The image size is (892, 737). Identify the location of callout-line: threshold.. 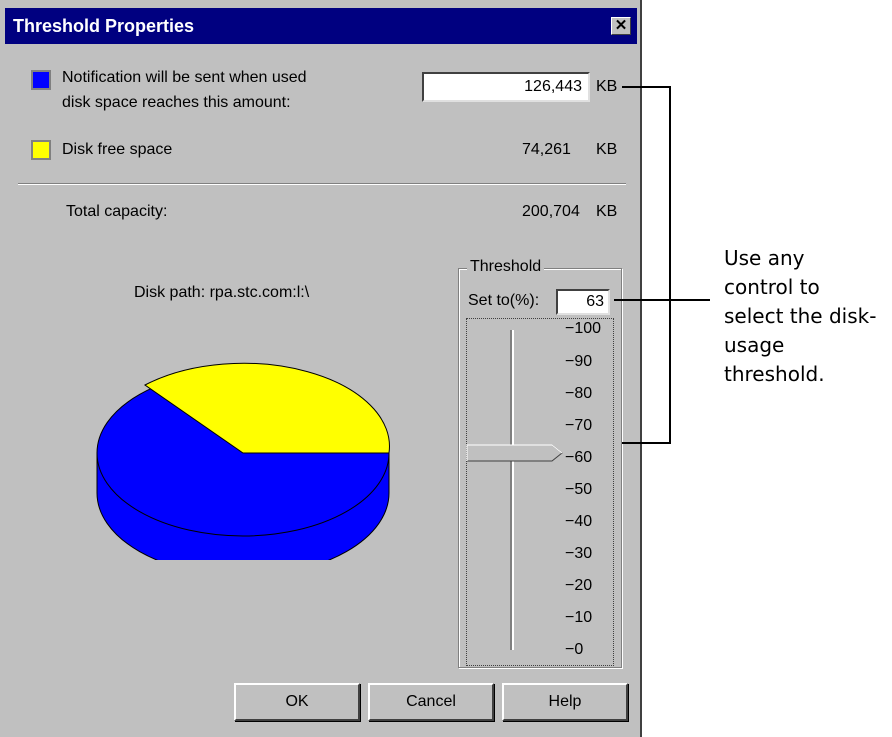
(774, 374).